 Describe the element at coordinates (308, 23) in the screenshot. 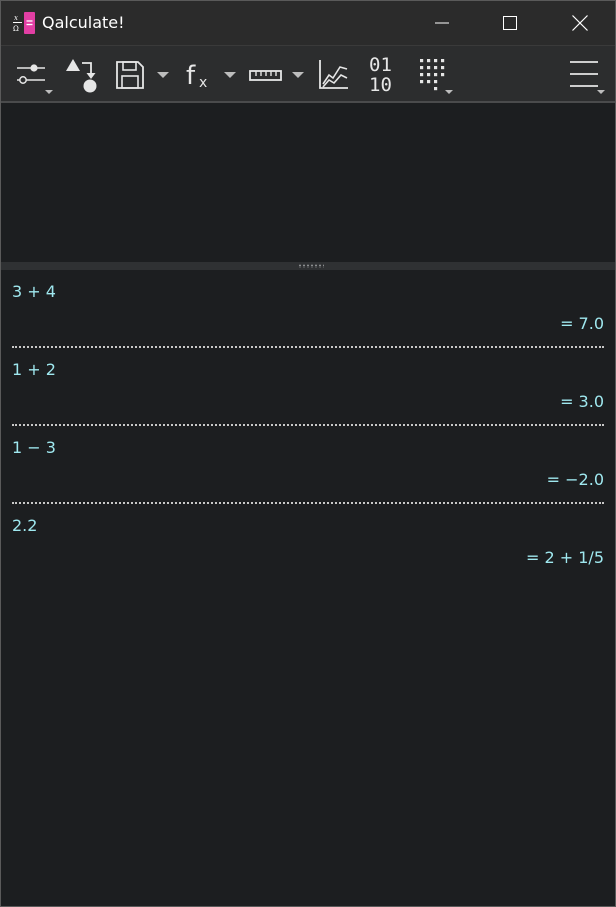

I see `title-bar: x Ω Qalculate!` at that location.